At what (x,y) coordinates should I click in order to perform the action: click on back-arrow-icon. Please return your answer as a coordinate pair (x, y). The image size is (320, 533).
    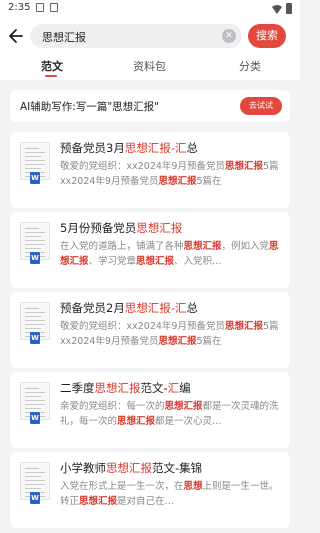
    Looking at the image, I should click on (16, 36).